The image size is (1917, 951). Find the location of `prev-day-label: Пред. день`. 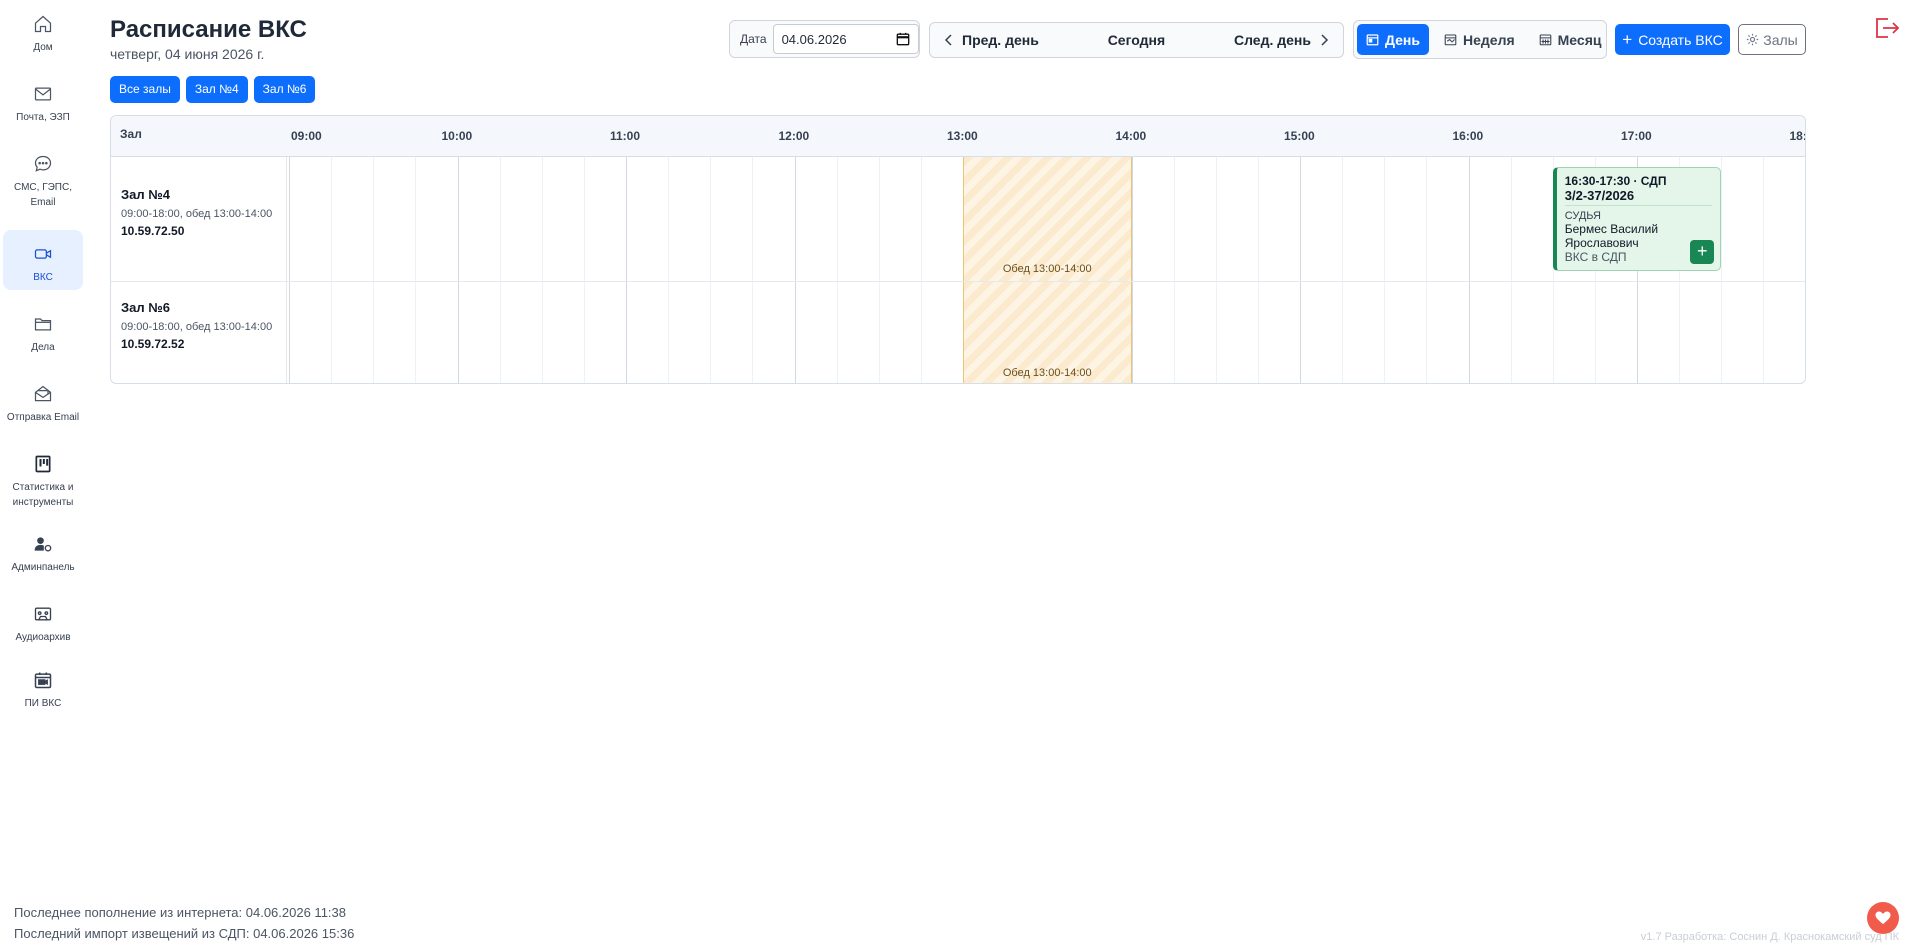

prev-day-label: Пред. день is located at coordinates (1000, 40).